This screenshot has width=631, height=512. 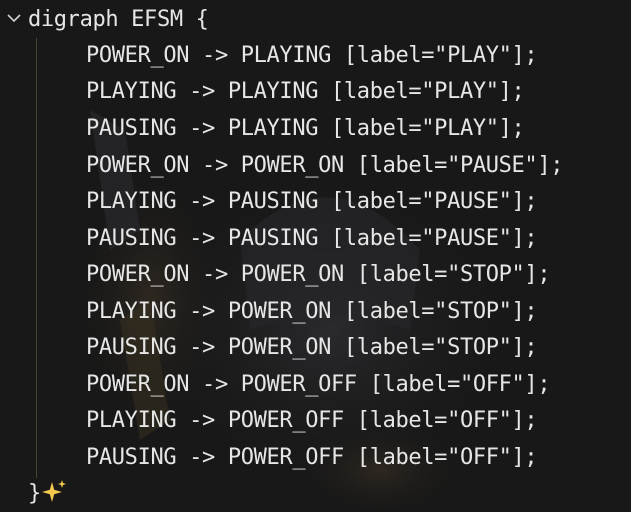 What do you see at coordinates (305, 128) in the screenshot?
I see `code-line: PAUSING -> PLAYING [label="PLAY"];` at bounding box center [305, 128].